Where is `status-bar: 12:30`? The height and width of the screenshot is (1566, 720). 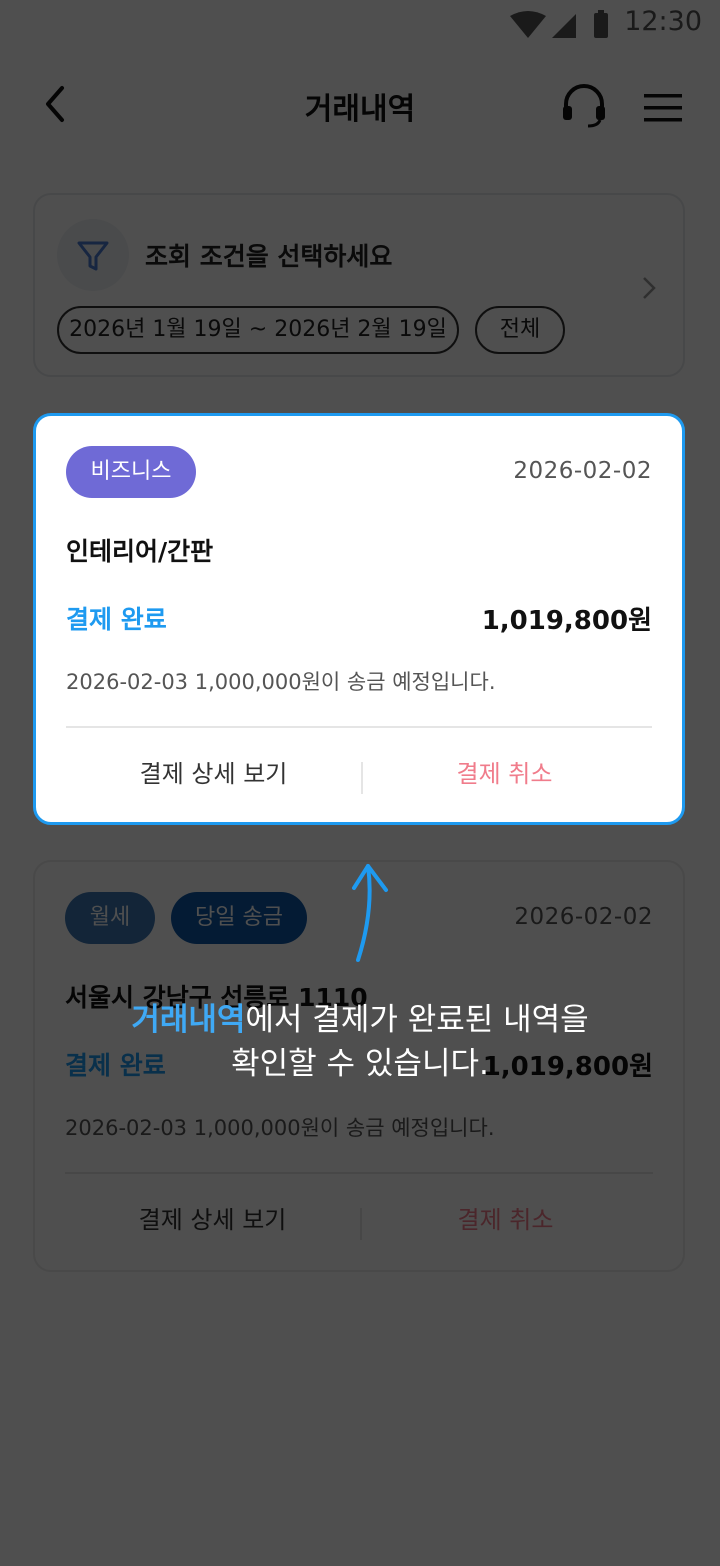 status-bar: 12:30 is located at coordinates (360, 24).